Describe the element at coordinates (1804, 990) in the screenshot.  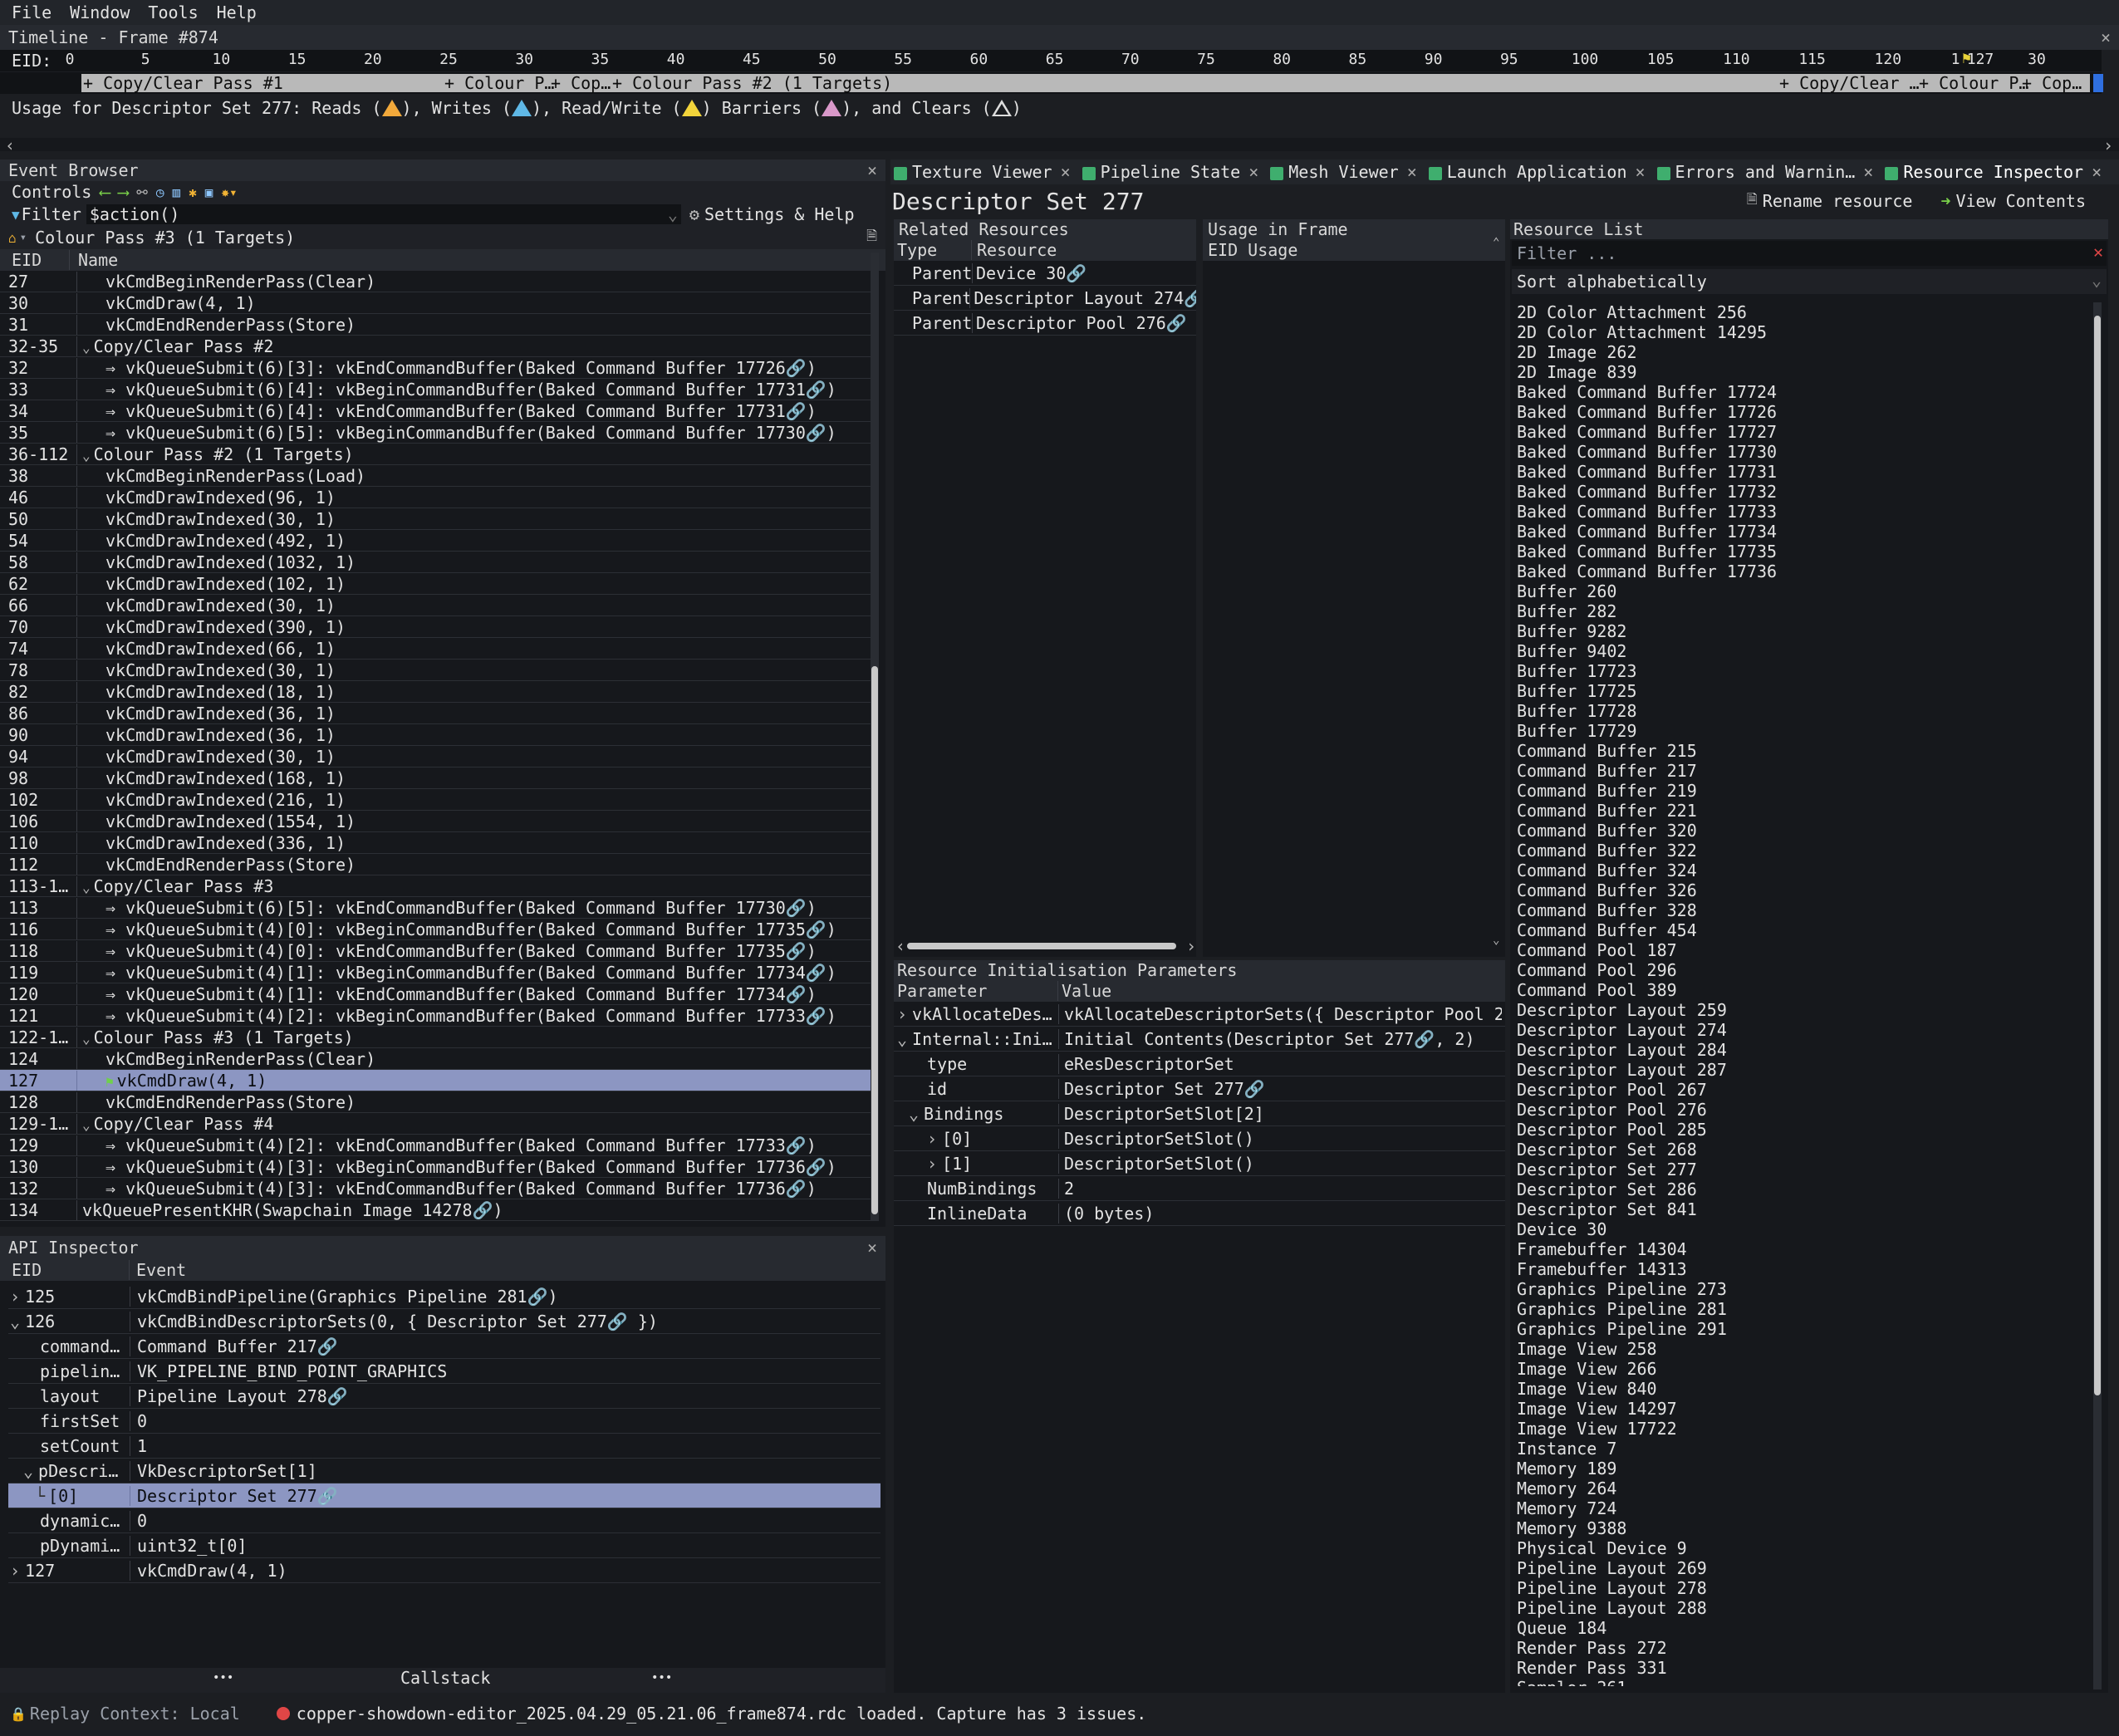
I see `list-item: Command Pool 389` at that location.